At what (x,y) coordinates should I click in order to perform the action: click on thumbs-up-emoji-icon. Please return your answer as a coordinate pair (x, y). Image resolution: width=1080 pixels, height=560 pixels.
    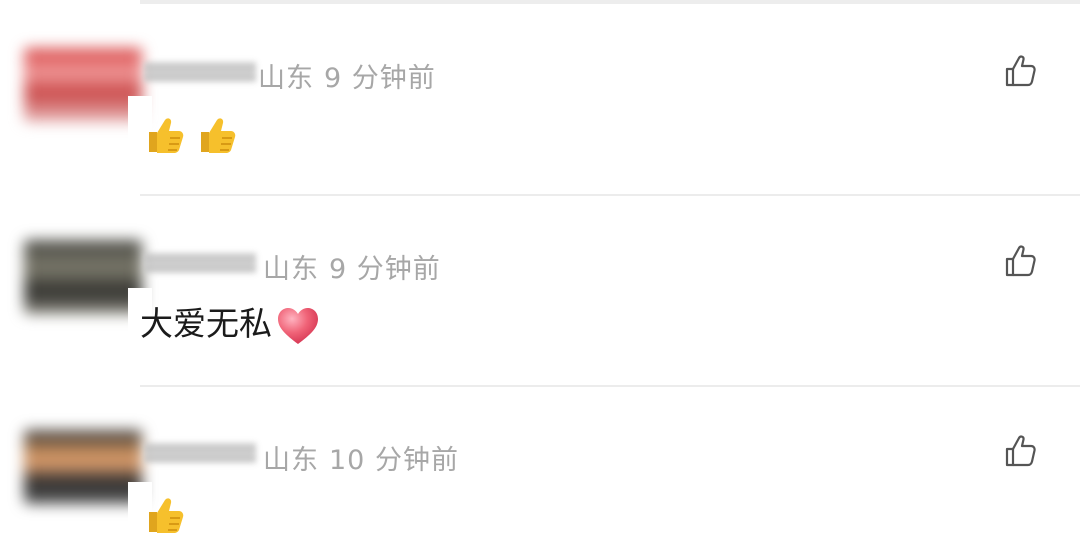
    Looking at the image, I should click on (166, 515).